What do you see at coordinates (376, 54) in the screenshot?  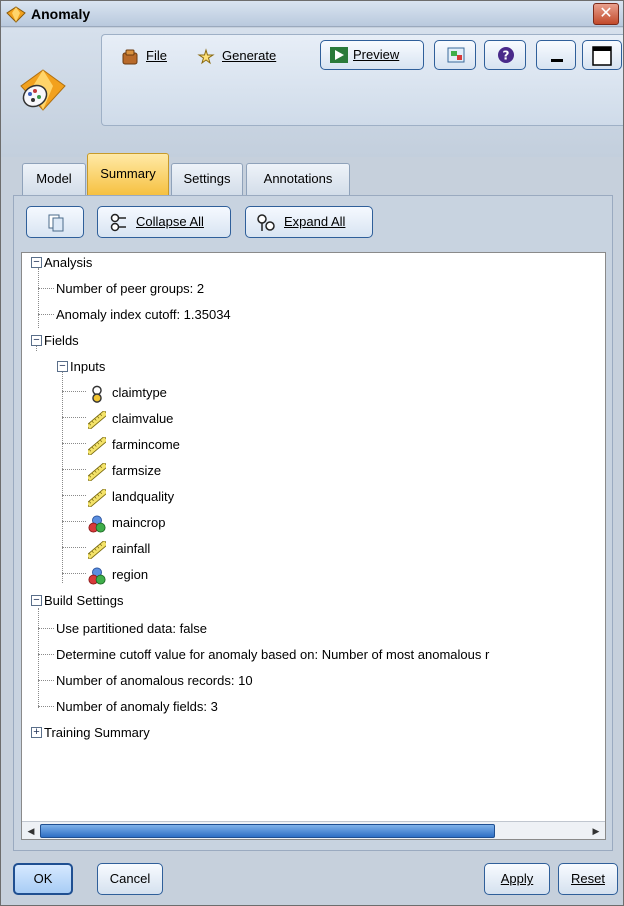 I see `preview-label: Preview` at bounding box center [376, 54].